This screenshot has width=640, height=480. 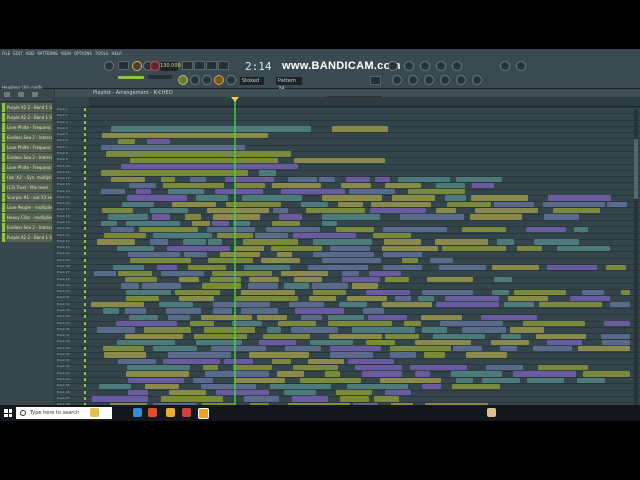 What do you see at coordinates (109, 66) in the screenshot?
I see `pattern-song-toggle` at bounding box center [109, 66].